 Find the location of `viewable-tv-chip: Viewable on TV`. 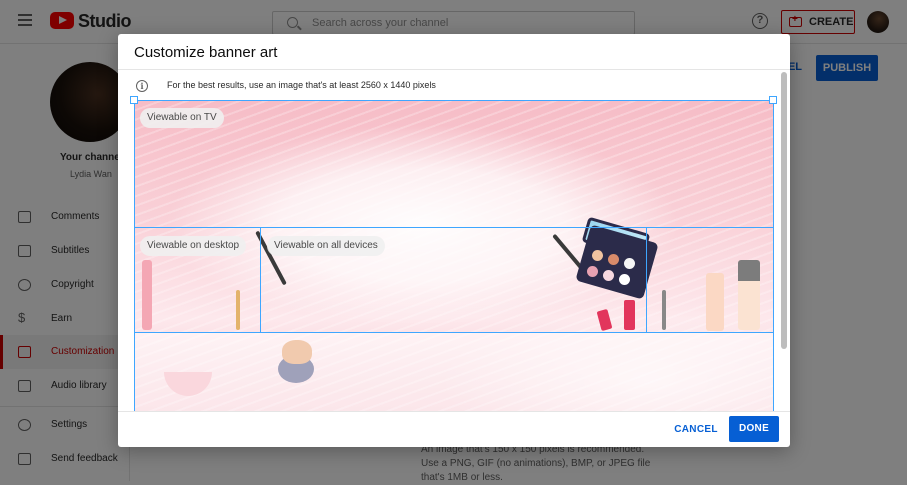

viewable-tv-chip: Viewable on TV is located at coordinates (182, 118).